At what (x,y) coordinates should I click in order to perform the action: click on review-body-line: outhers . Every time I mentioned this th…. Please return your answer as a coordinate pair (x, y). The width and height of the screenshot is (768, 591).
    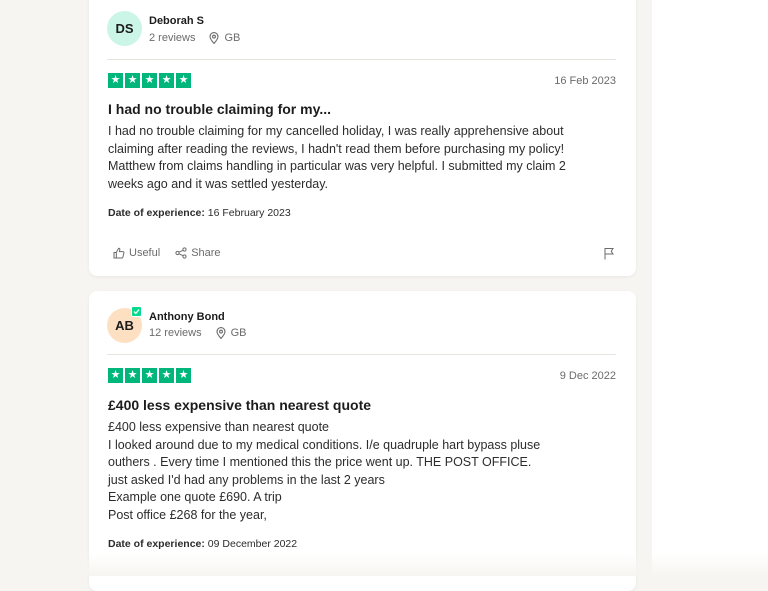
    Looking at the image, I should click on (320, 462).